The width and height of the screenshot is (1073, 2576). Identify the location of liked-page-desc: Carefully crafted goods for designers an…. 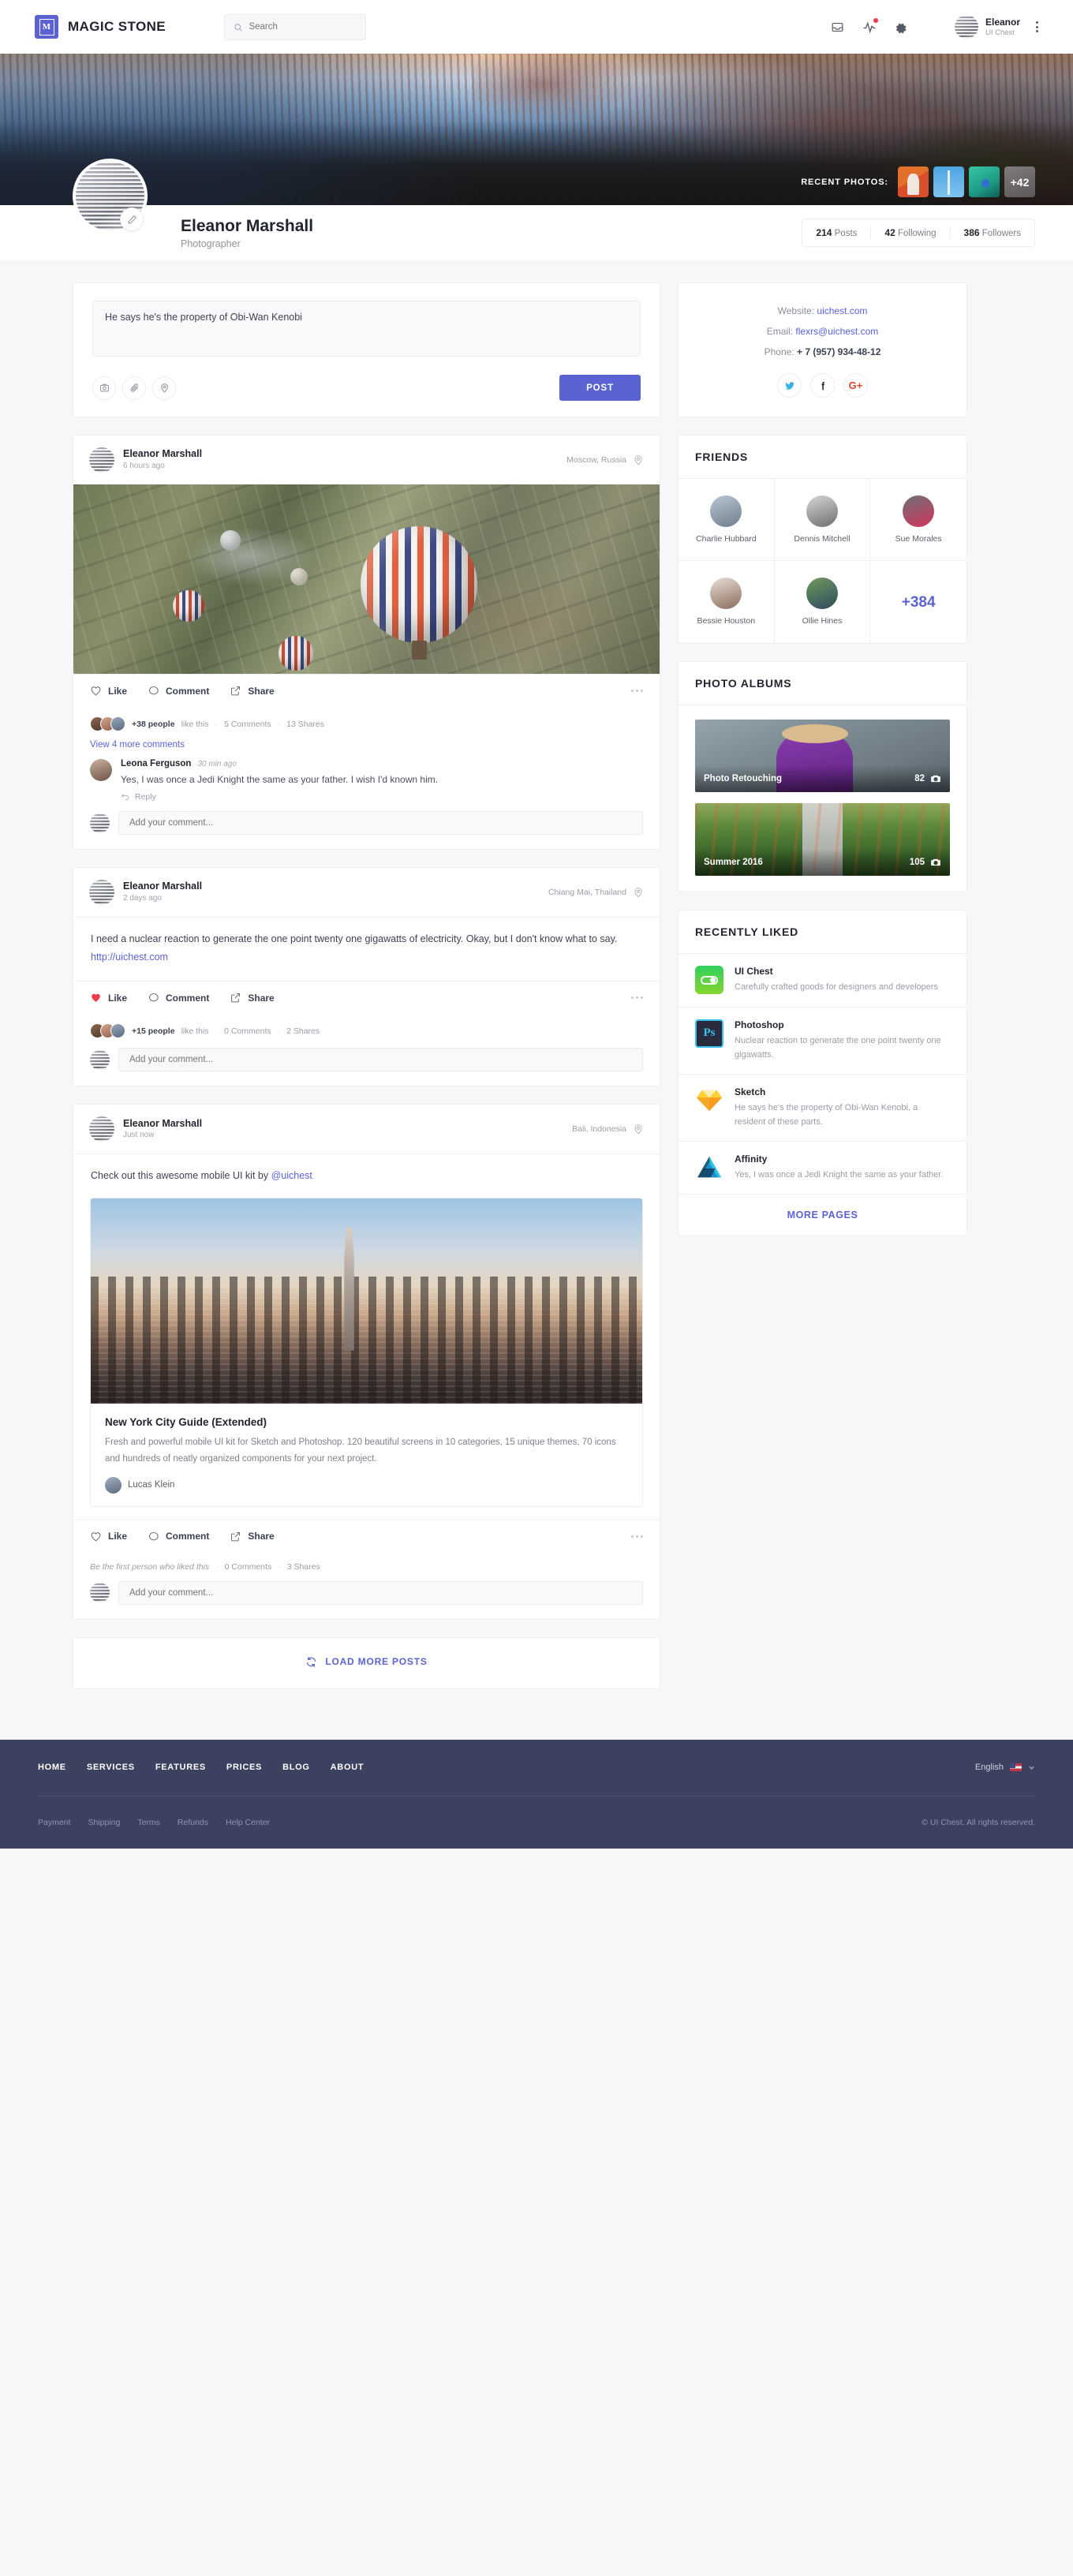
(837, 988).